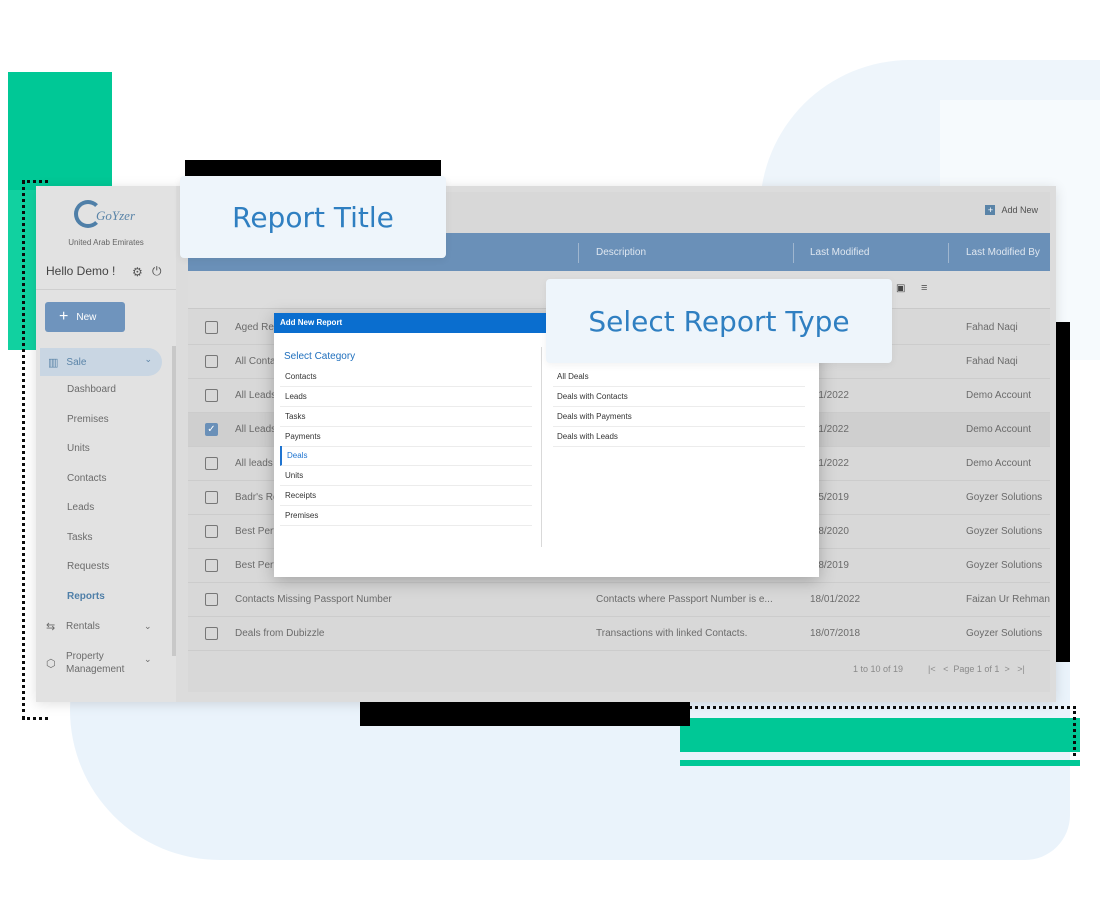 Image resolution: width=1100 pixels, height=900 pixels. Describe the element at coordinates (406, 417) in the screenshot. I see `category-item-tasks: Tasks` at that location.